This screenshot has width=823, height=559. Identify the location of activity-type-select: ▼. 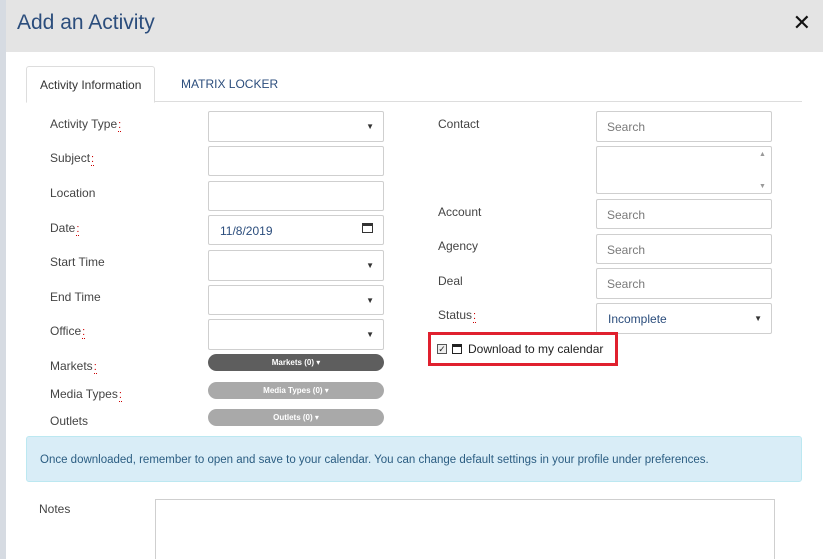
(296, 126).